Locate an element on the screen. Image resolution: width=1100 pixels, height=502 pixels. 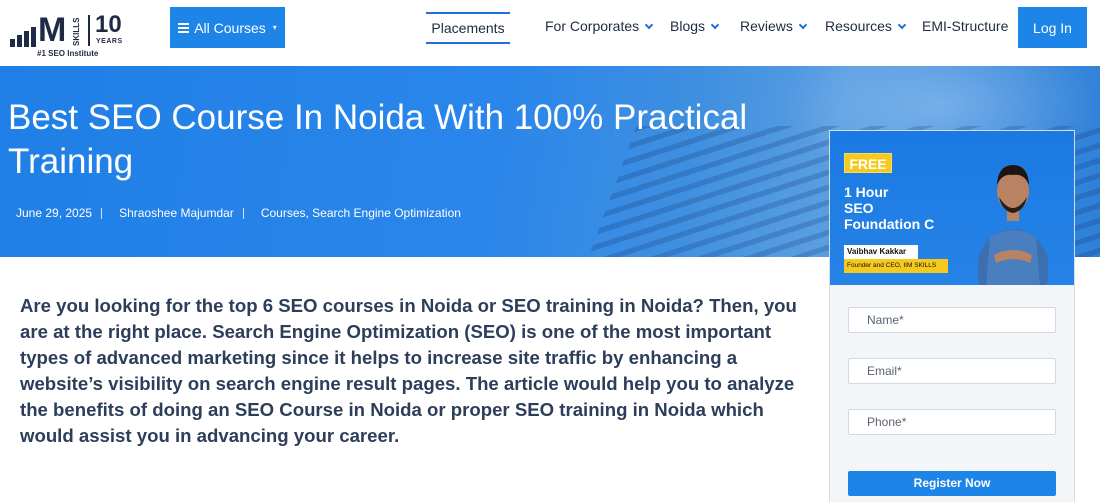
nav-item-placements: Placements is located at coordinates (468, 28).